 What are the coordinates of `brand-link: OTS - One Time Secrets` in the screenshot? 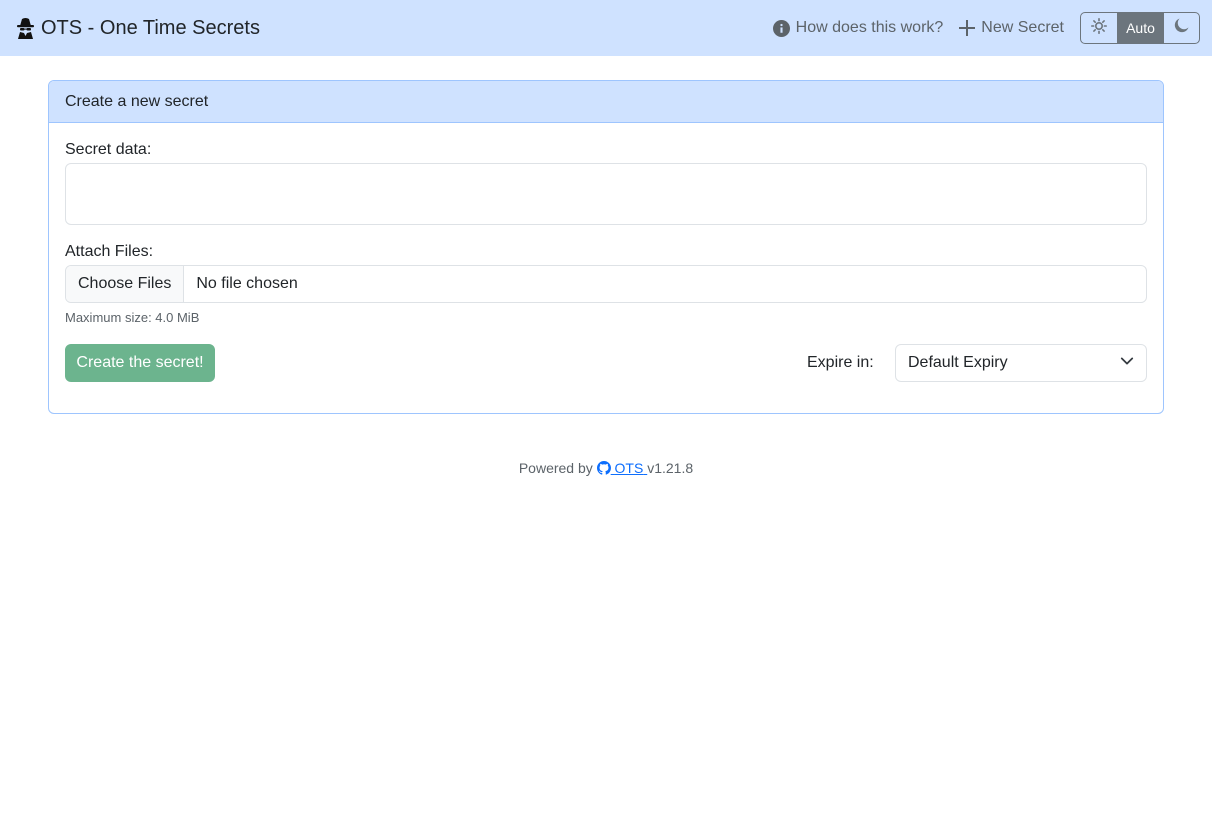 It's located at (138, 28).